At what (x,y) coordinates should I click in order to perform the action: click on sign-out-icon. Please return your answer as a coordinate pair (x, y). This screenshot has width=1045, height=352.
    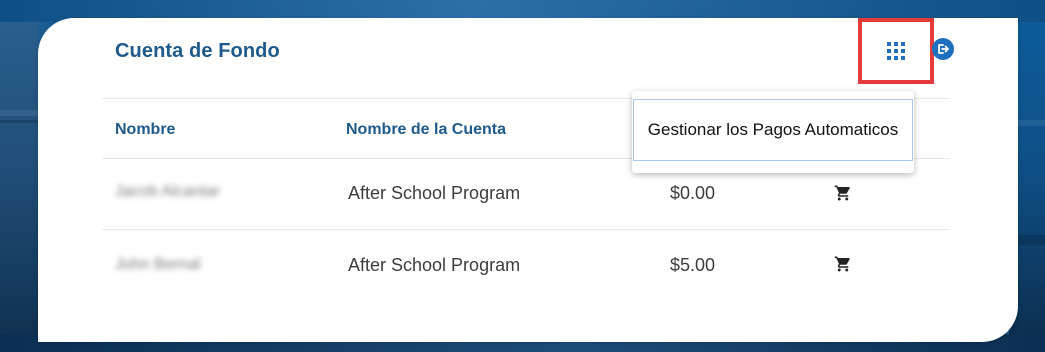
    Looking at the image, I should click on (943, 49).